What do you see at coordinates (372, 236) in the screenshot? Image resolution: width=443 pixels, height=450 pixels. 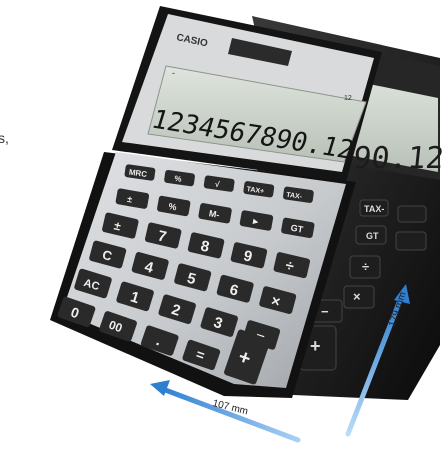 I see `rear-key-label: GT` at bounding box center [372, 236].